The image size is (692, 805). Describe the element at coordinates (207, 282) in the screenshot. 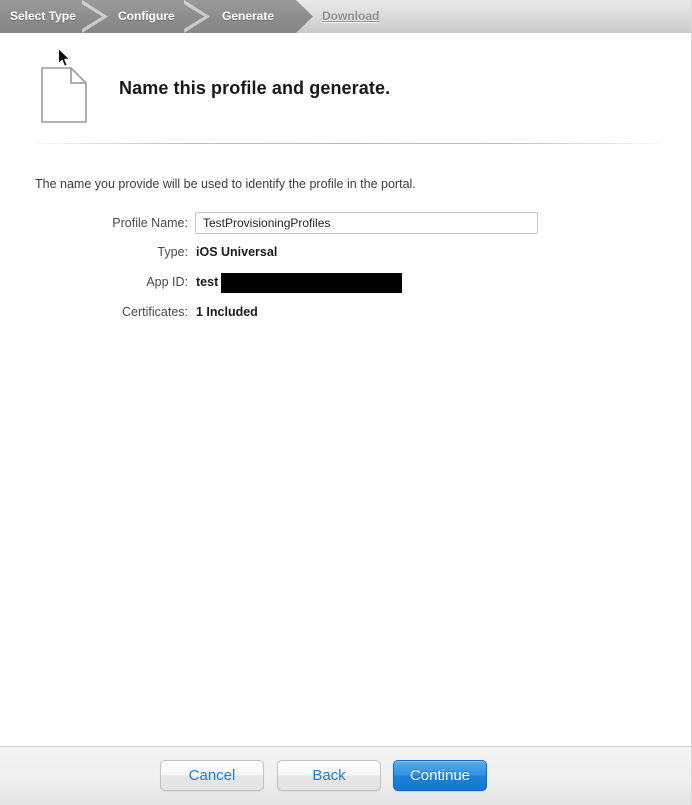

I see `app-id-value: test` at that location.